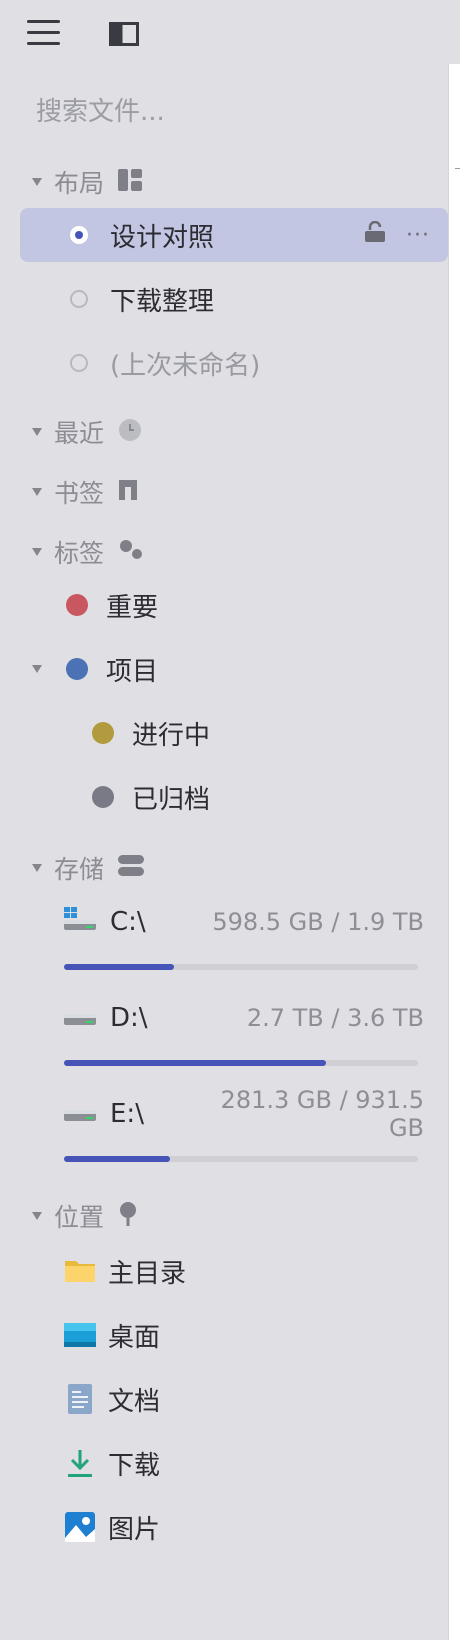 The height and width of the screenshot is (1640, 460). I want to click on section-header-layouts: 布局, so click(87, 182).